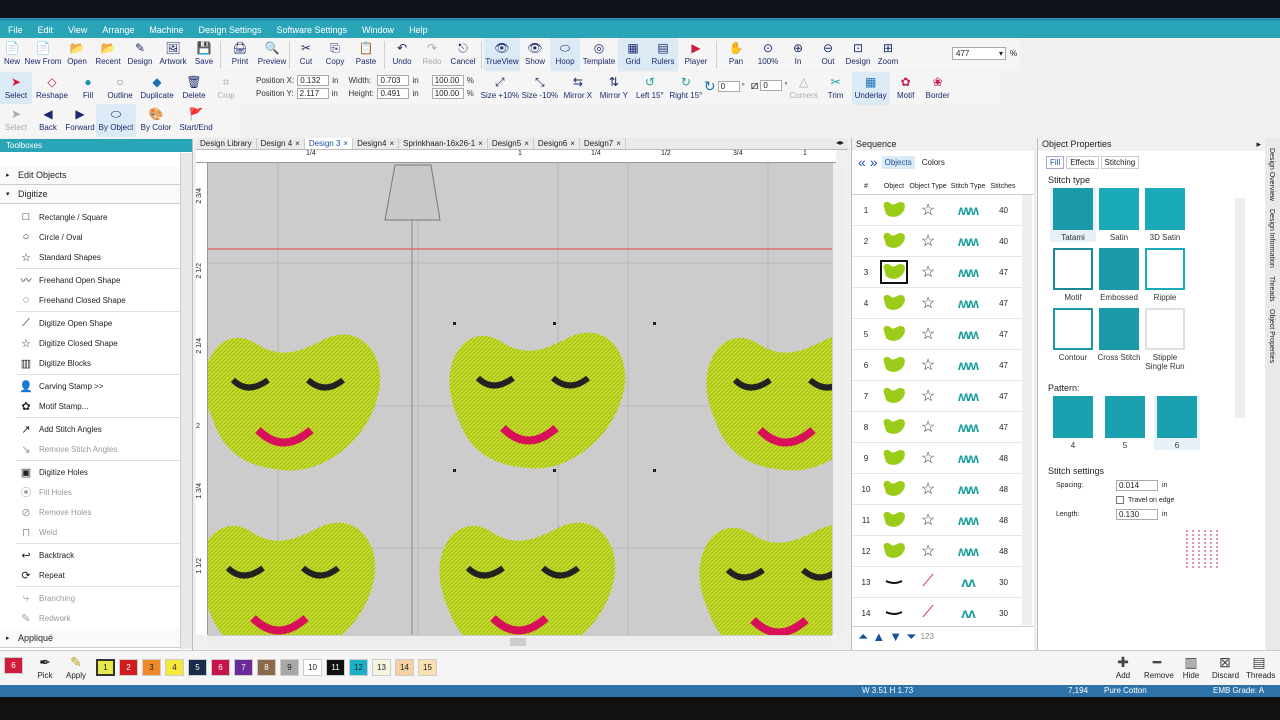  Describe the element at coordinates (650, 88) in the screenshot. I see `rotate-left-button: ↺ Left 15°` at that location.